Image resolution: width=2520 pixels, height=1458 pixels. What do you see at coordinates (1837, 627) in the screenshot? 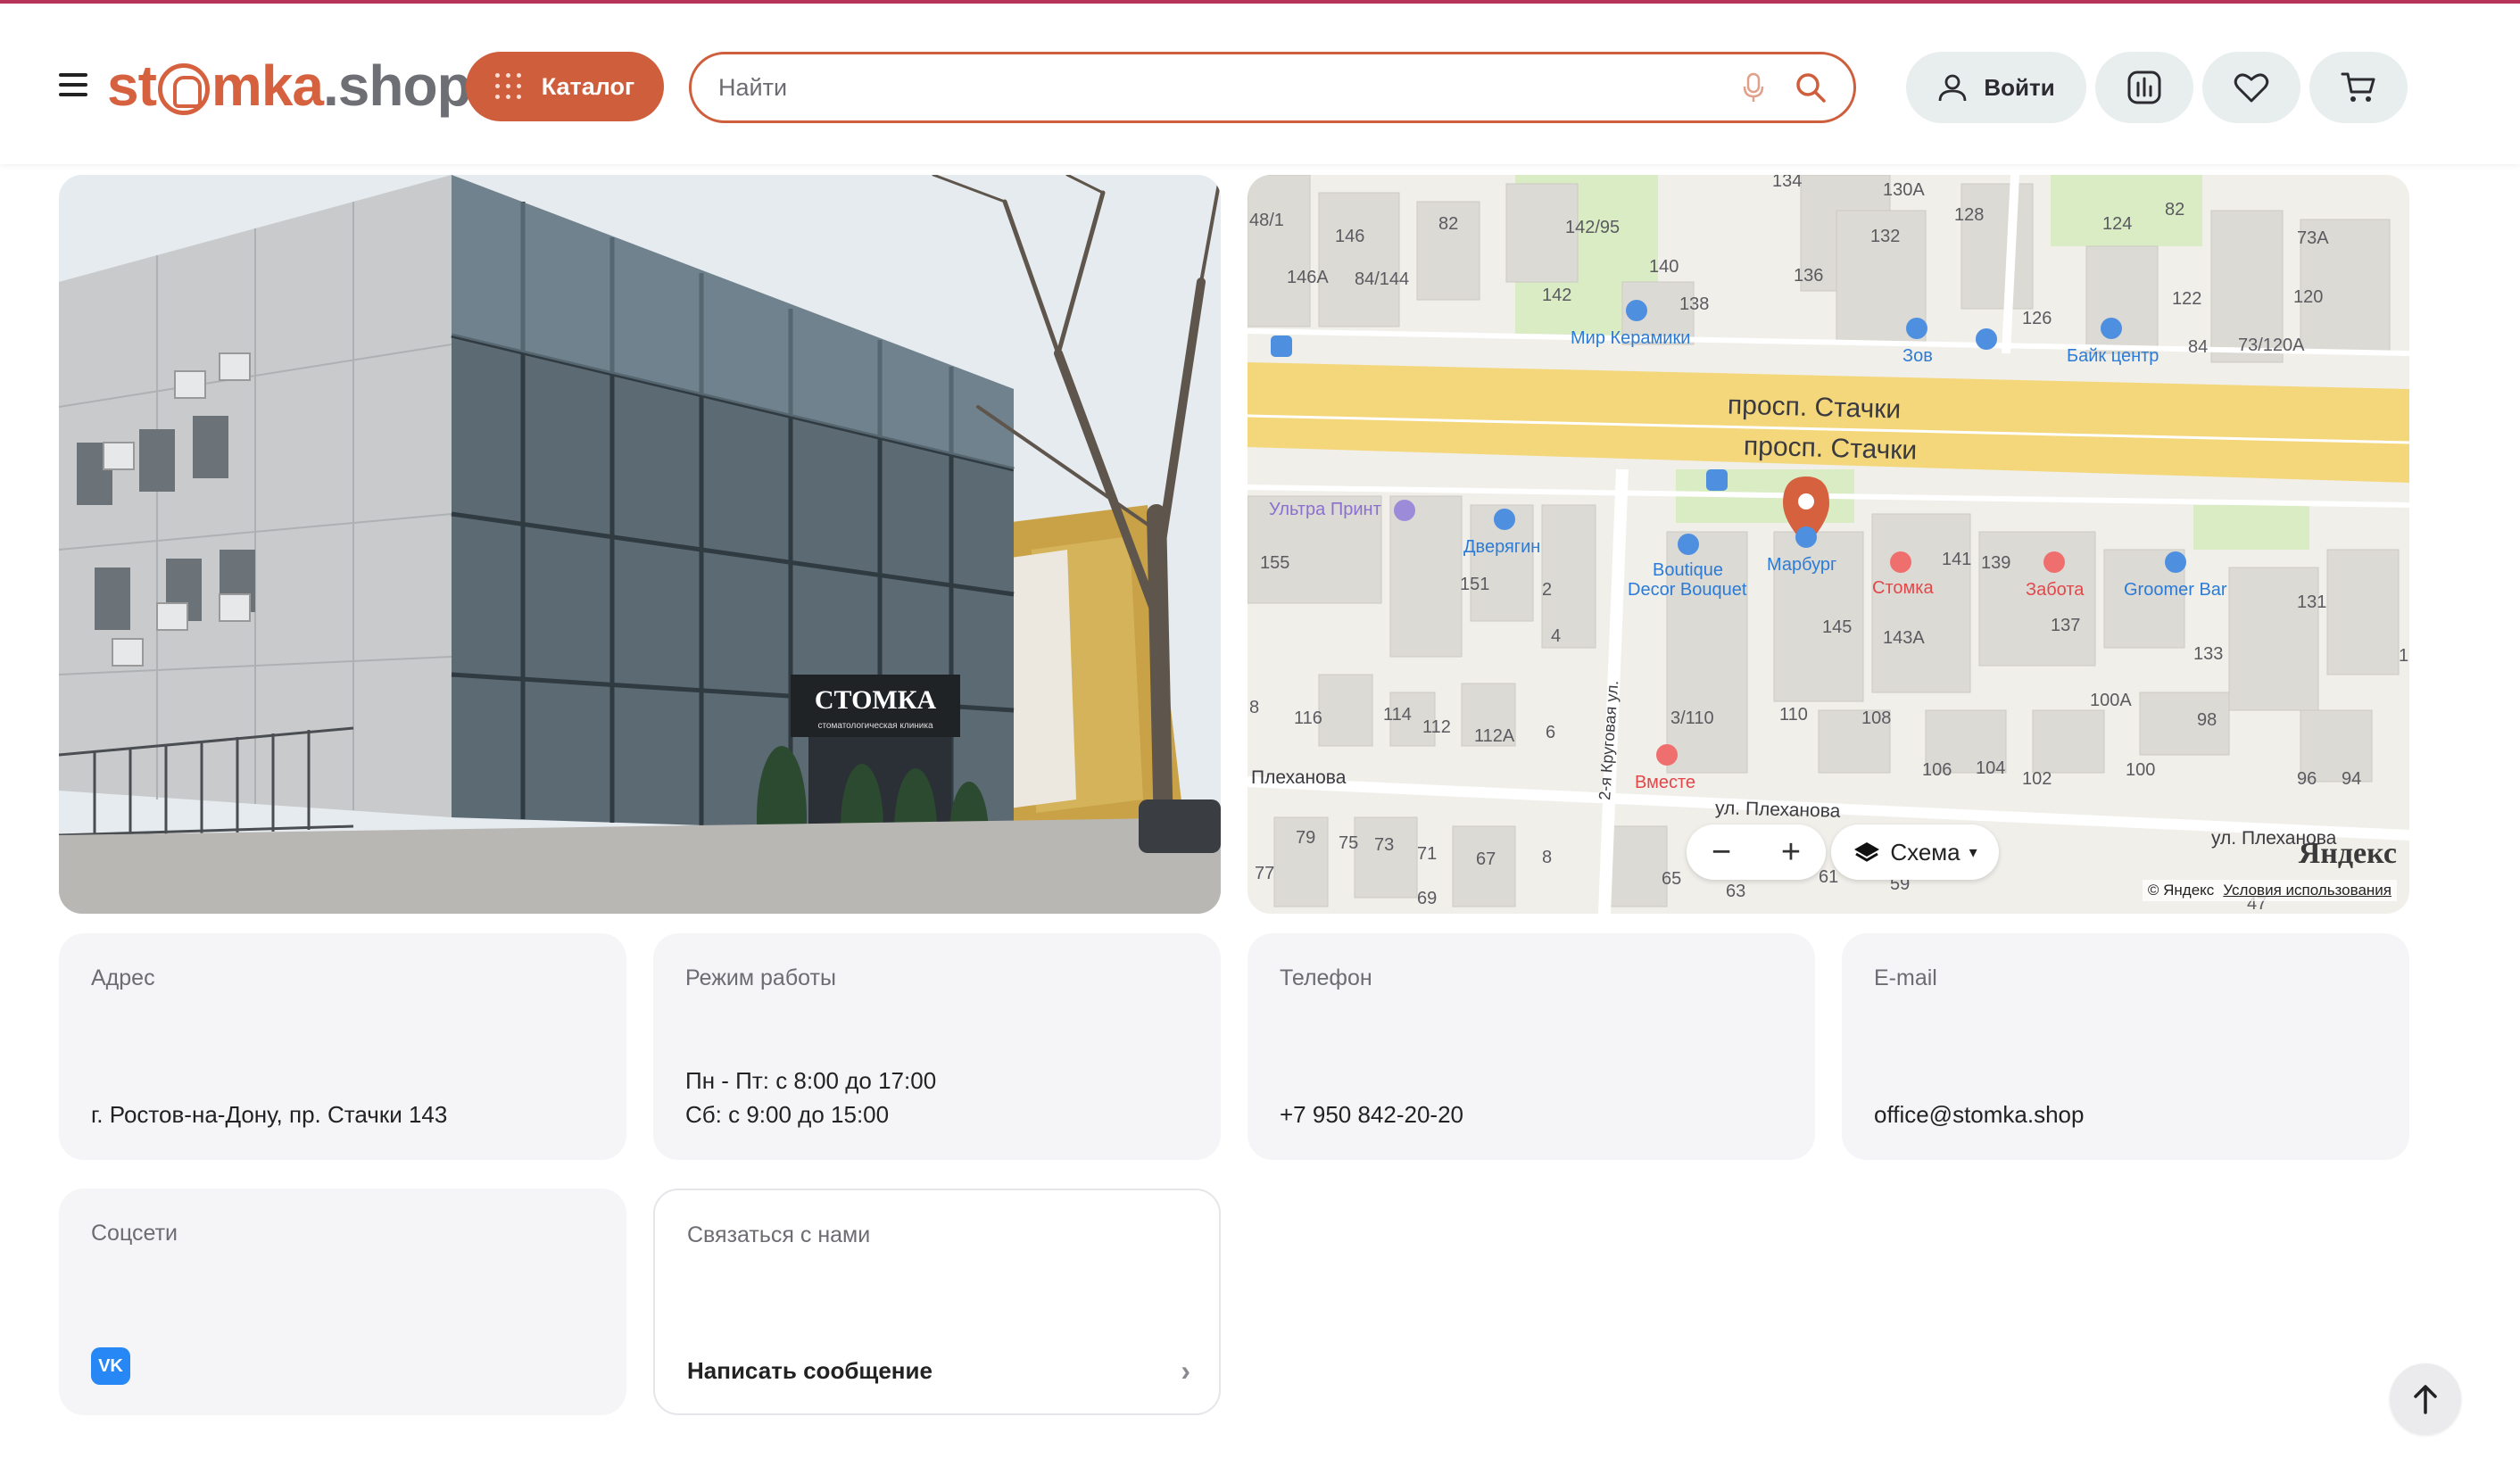
I see `house-number: 145` at bounding box center [1837, 627].